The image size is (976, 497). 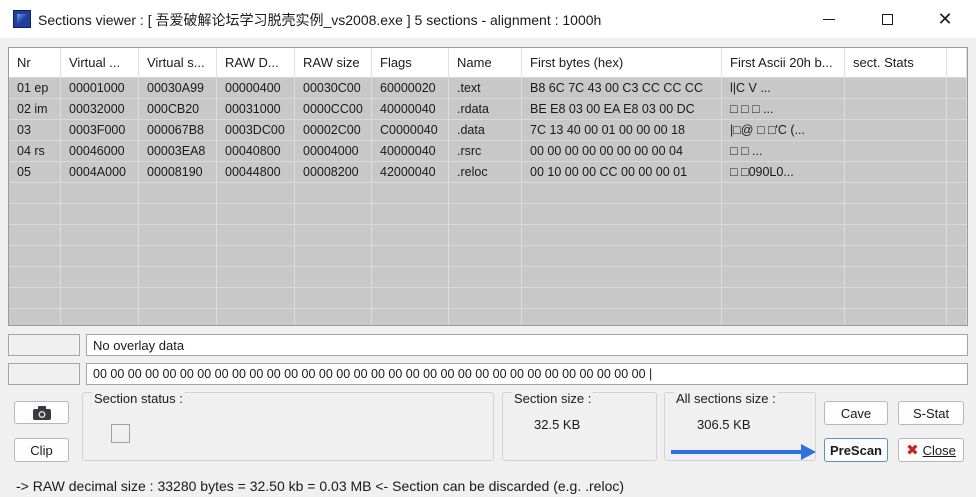 I want to click on minimize-icon, so click(x=829, y=19).